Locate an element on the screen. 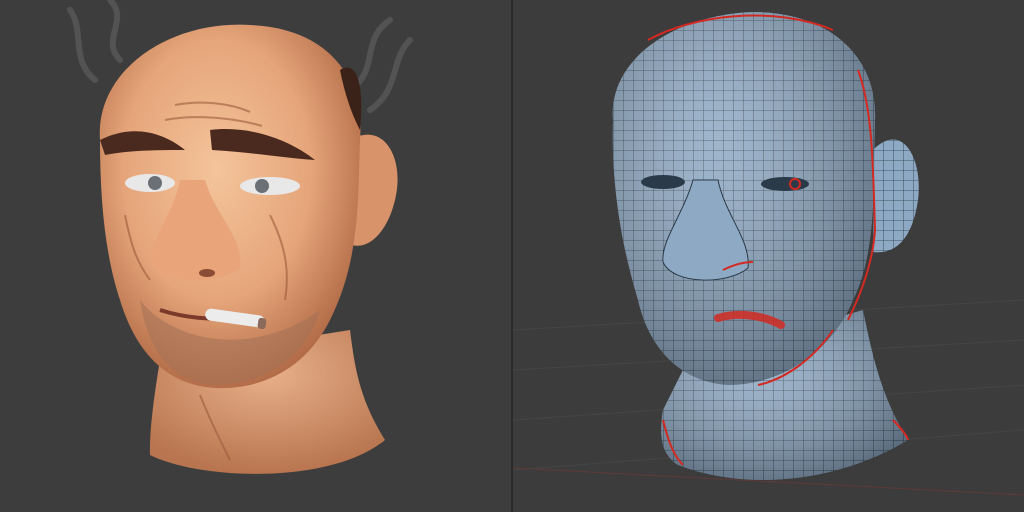 Image resolution: width=1024 pixels, height=512 pixels. left-iris is located at coordinates (155, 183).